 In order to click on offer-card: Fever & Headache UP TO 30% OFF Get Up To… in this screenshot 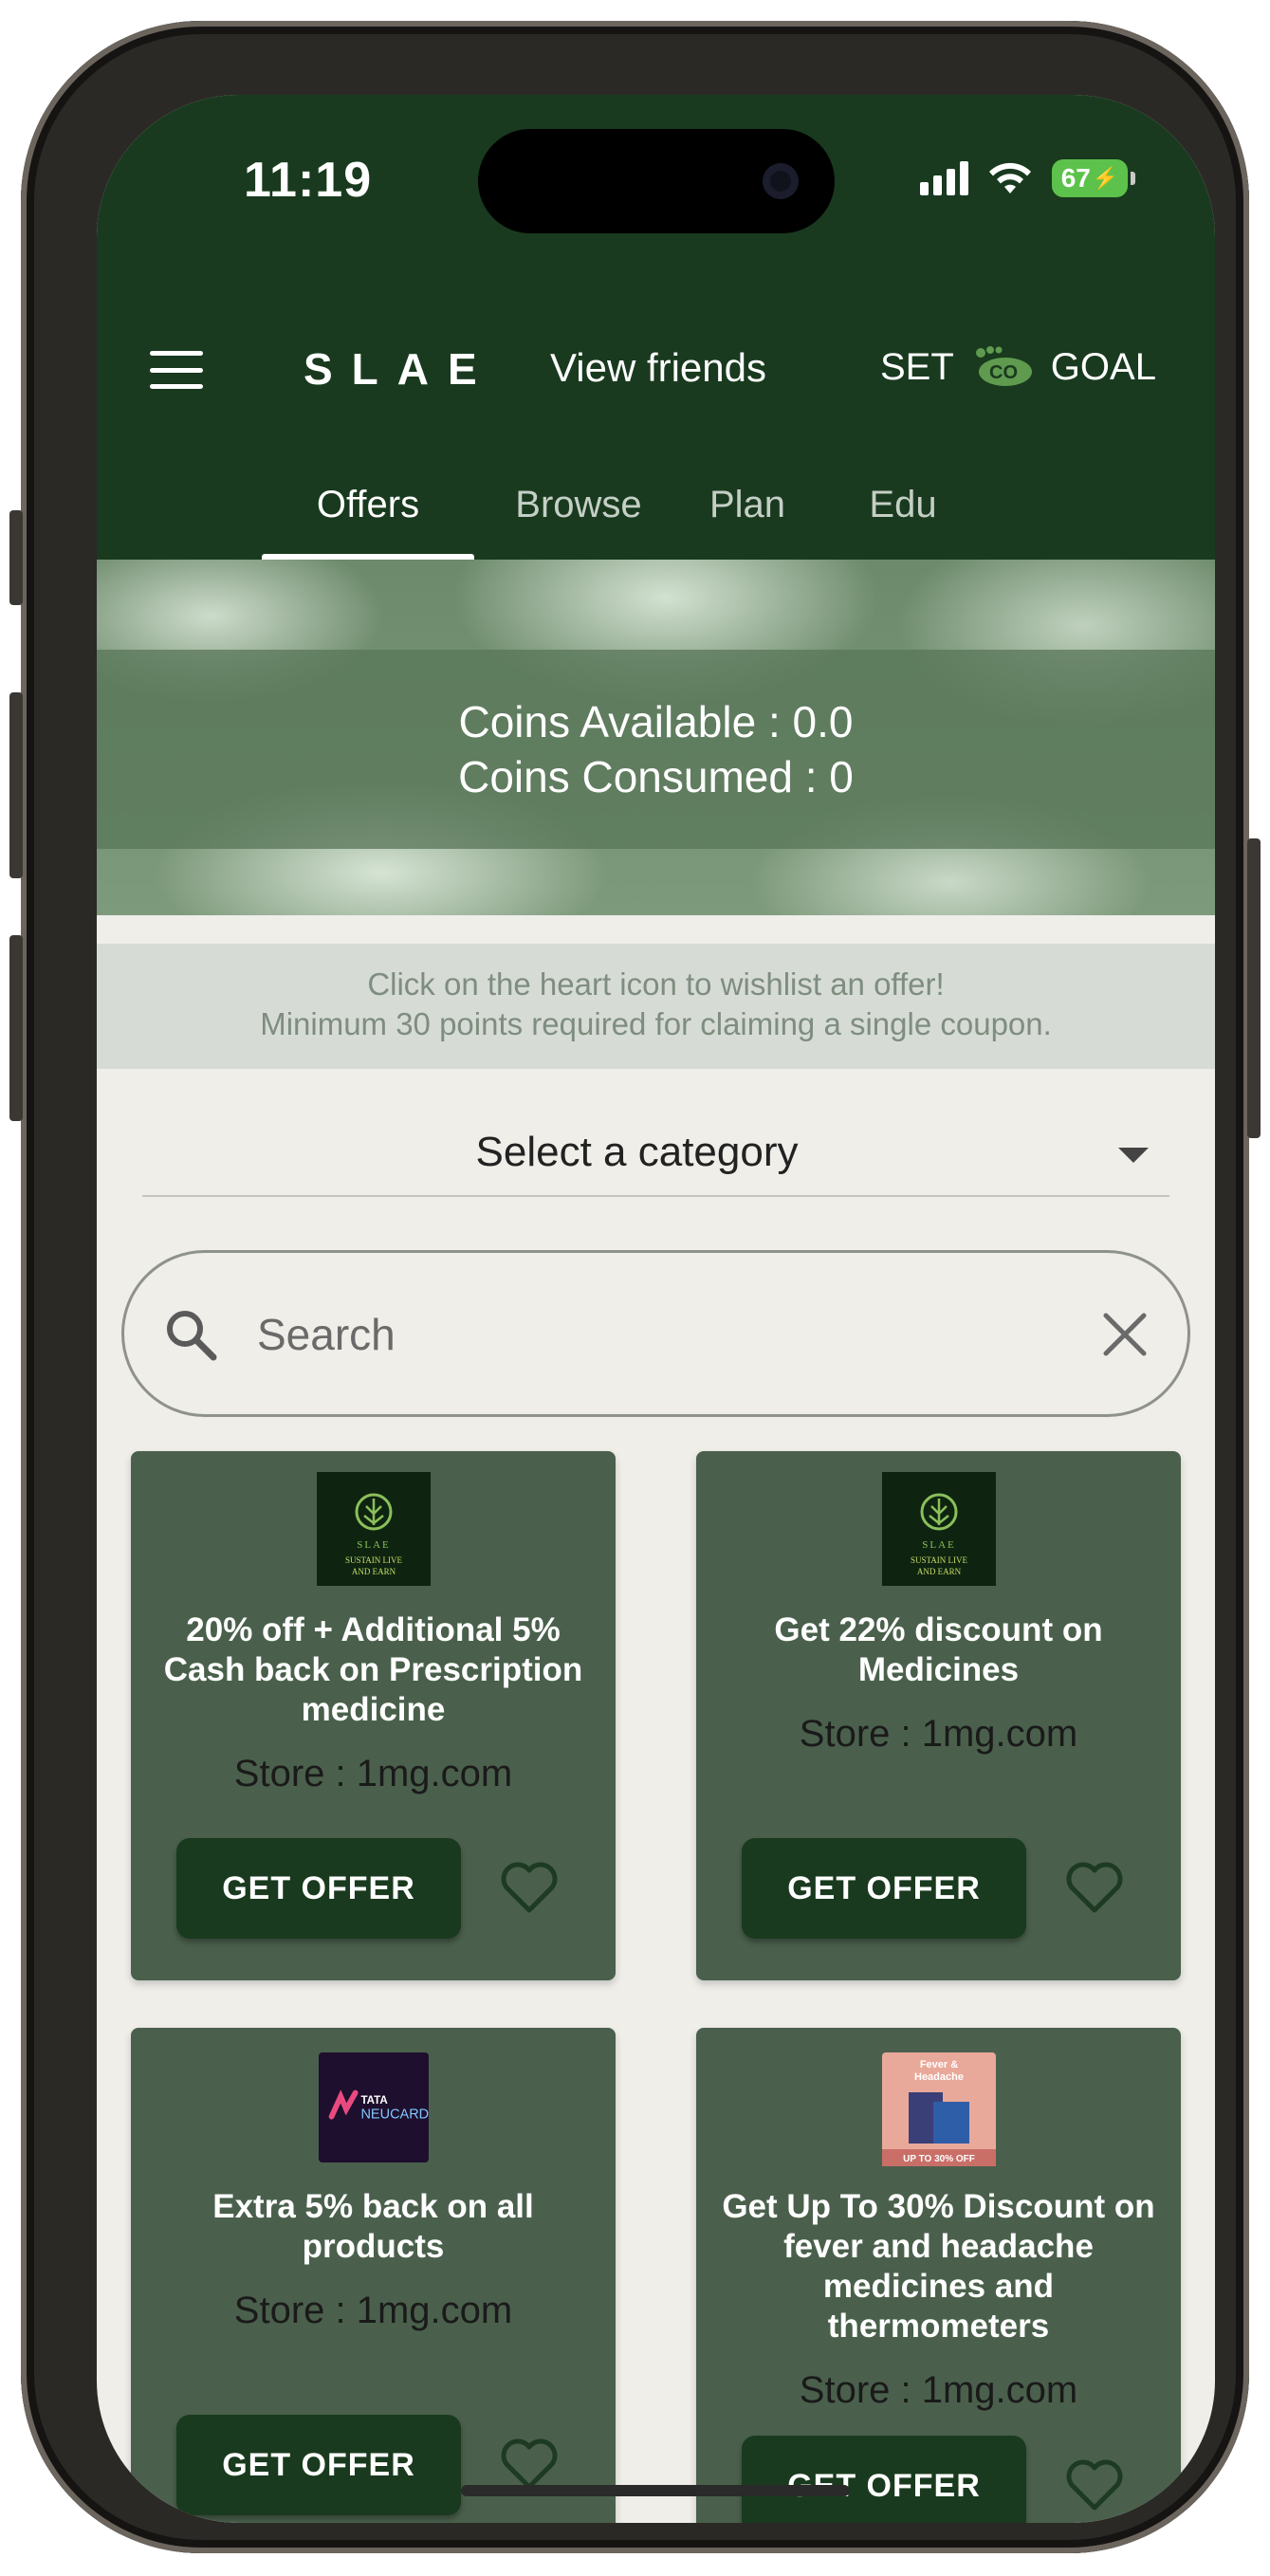, I will do `click(938, 2275)`.